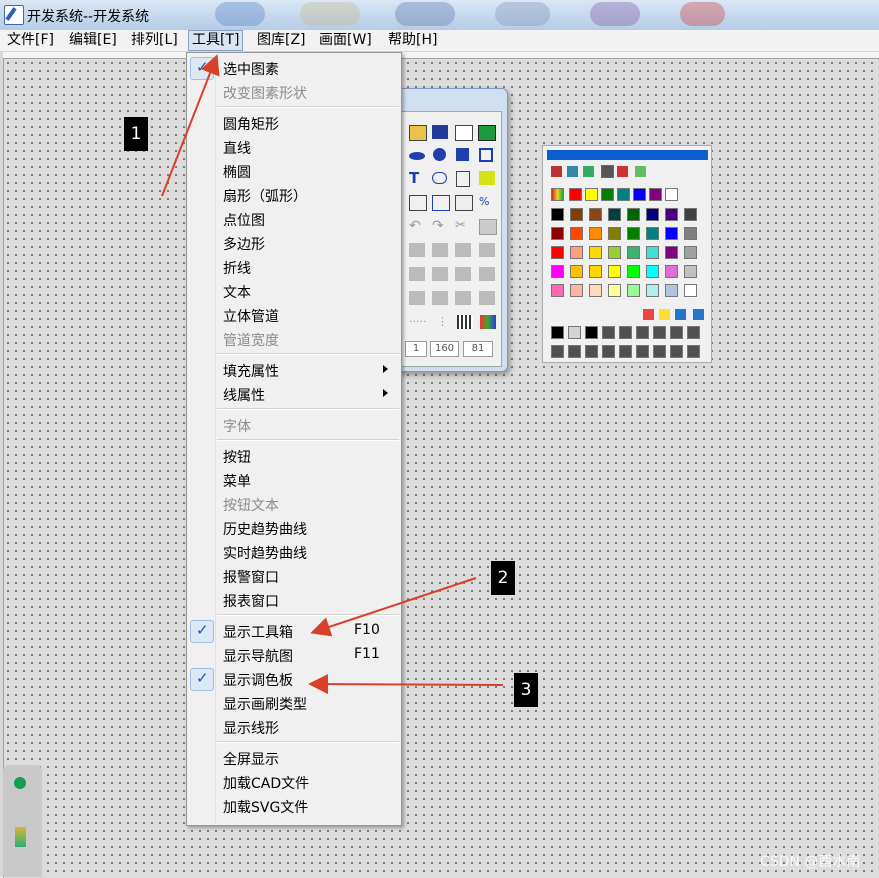  What do you see at coordinates (22, 821) in the screenshot?
I see `mini-navigator` at bounding box center [22, 821].